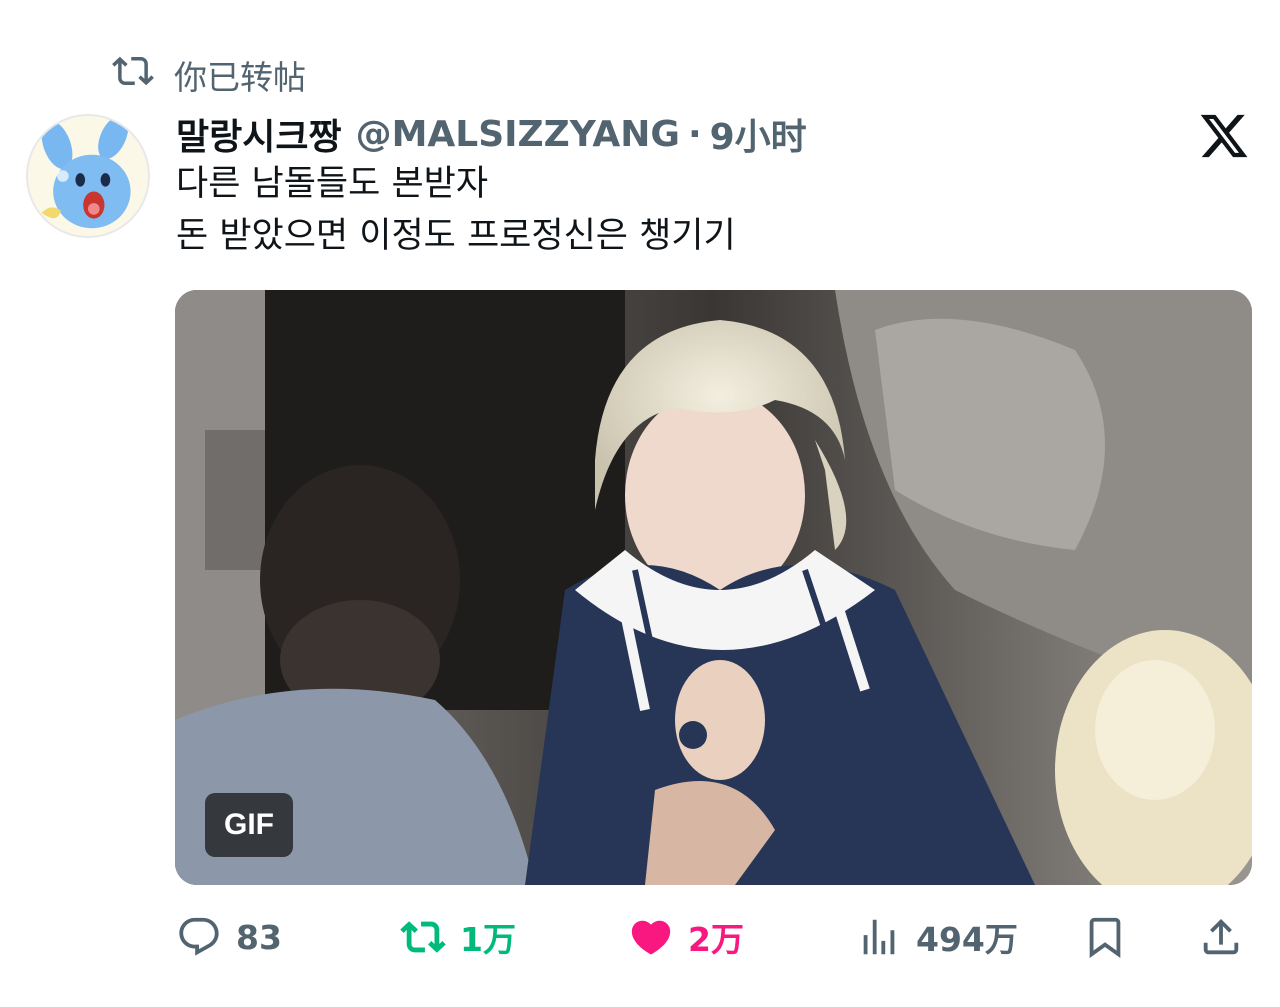 The image size is (1280, 1007). Describe the element at coordinates (249, 825) in the screenshot. I see `gif-badge: GIF` at that location.